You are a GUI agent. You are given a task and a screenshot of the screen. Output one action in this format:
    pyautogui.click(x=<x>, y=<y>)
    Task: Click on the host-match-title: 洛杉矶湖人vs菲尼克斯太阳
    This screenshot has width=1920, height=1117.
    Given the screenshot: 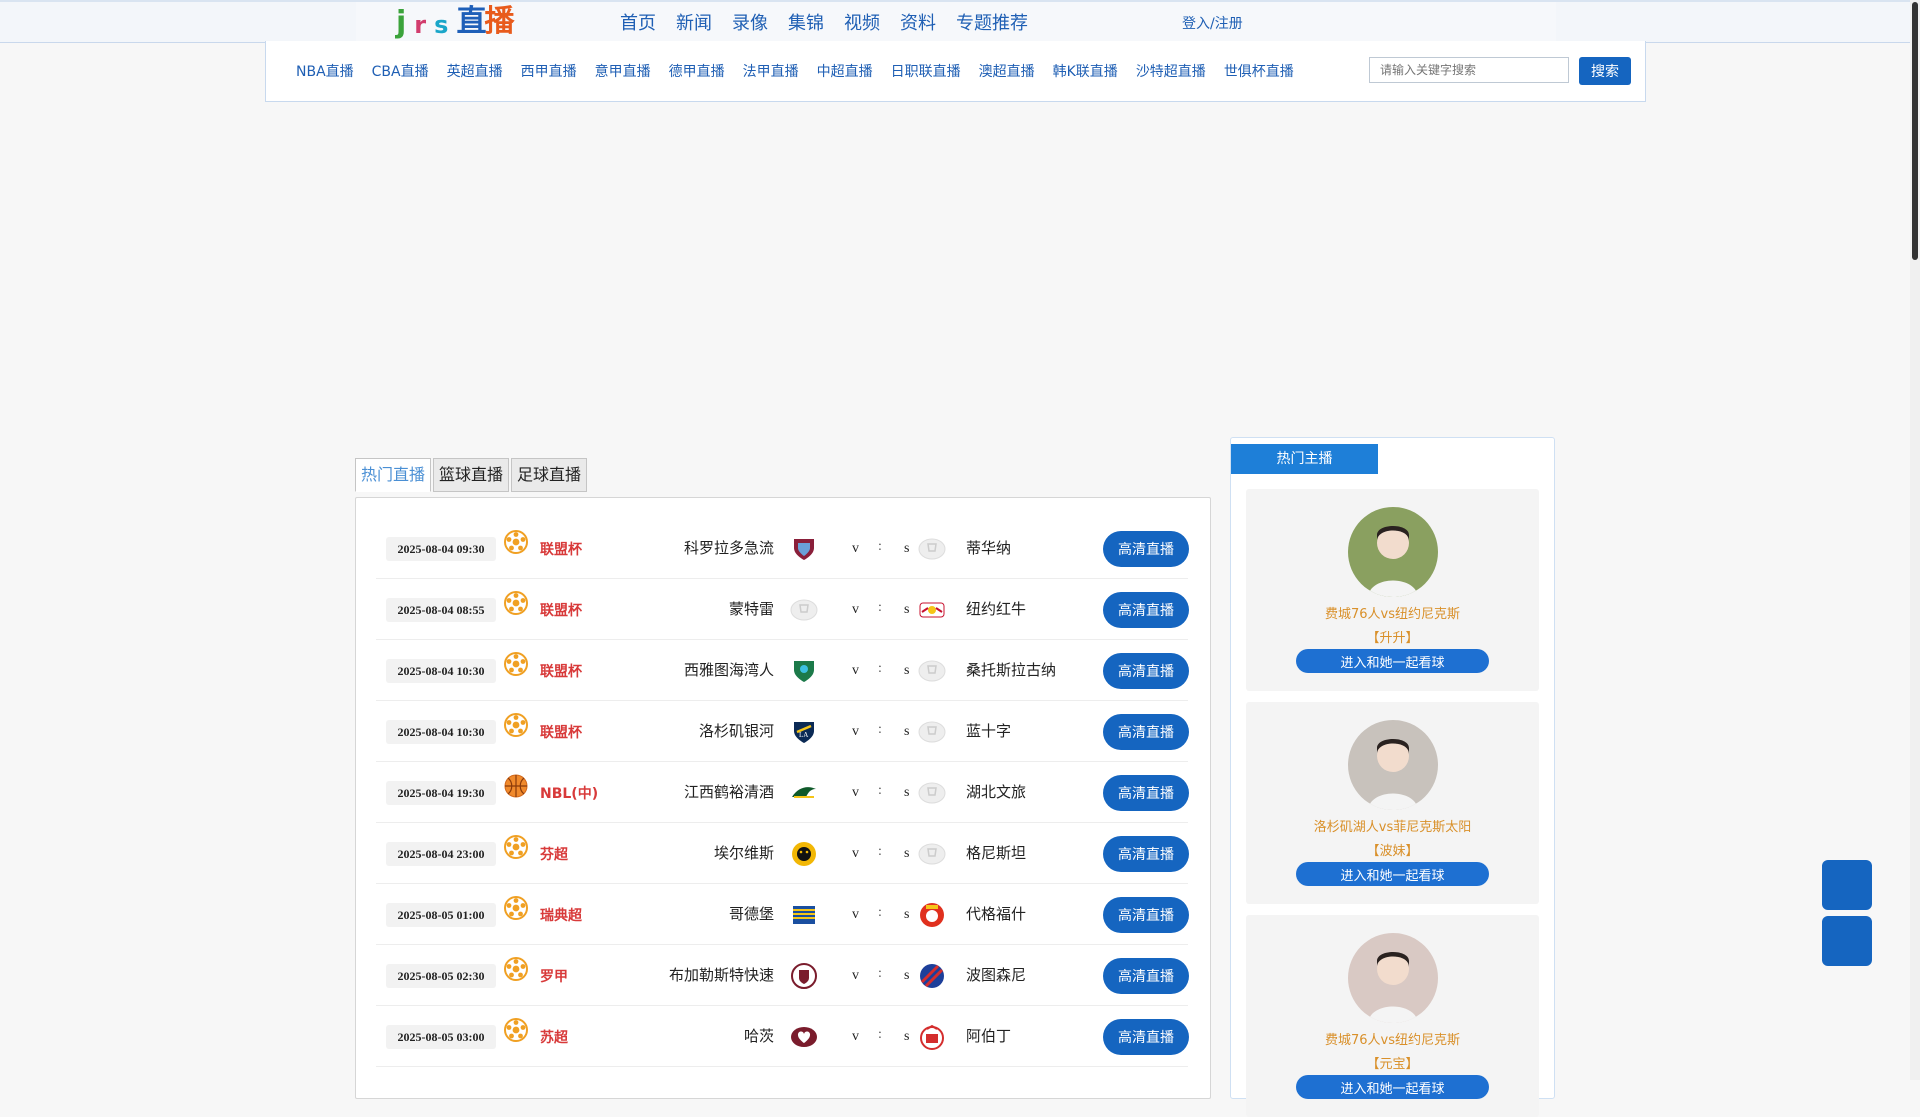 What is the action you would take?
    pyautogui.click(x=1392, y=825)
    